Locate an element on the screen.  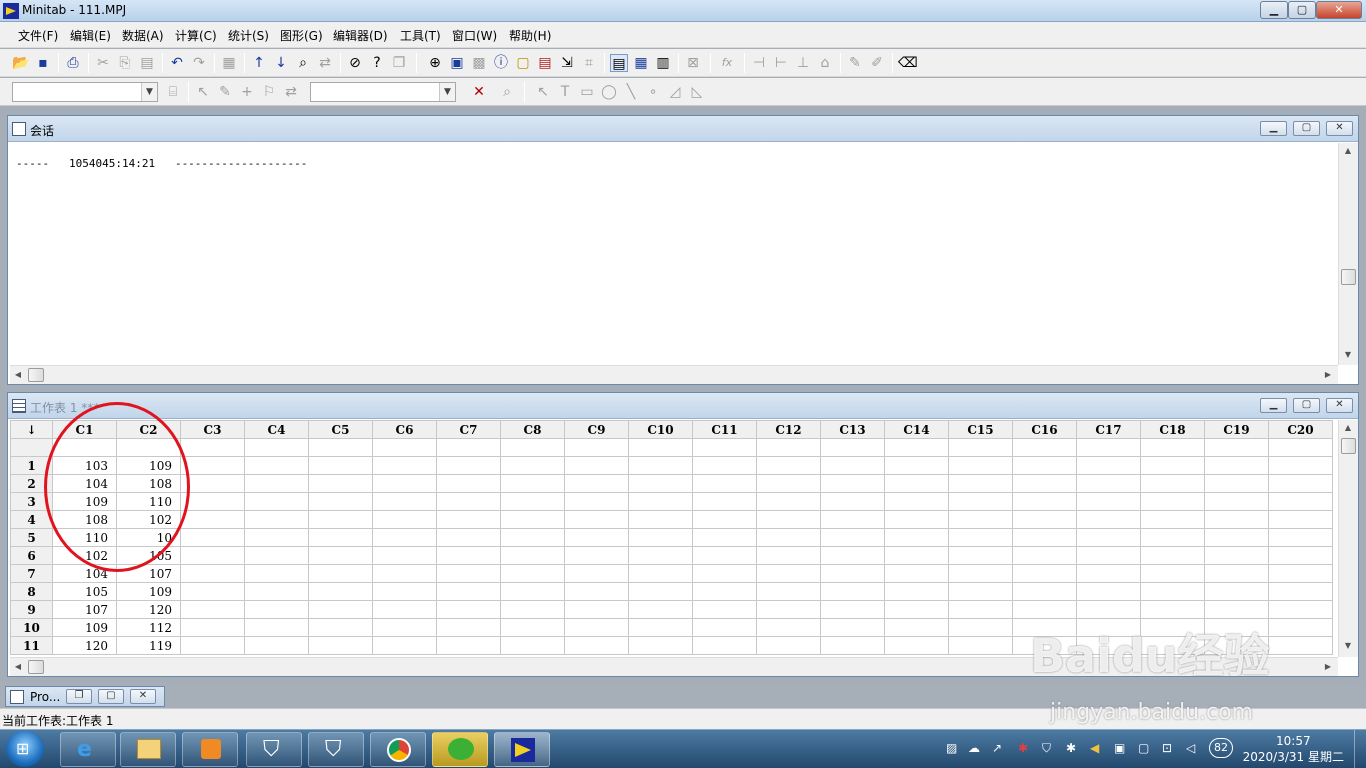
minimize-button: ▁ is located at coordinates (1274, 10).